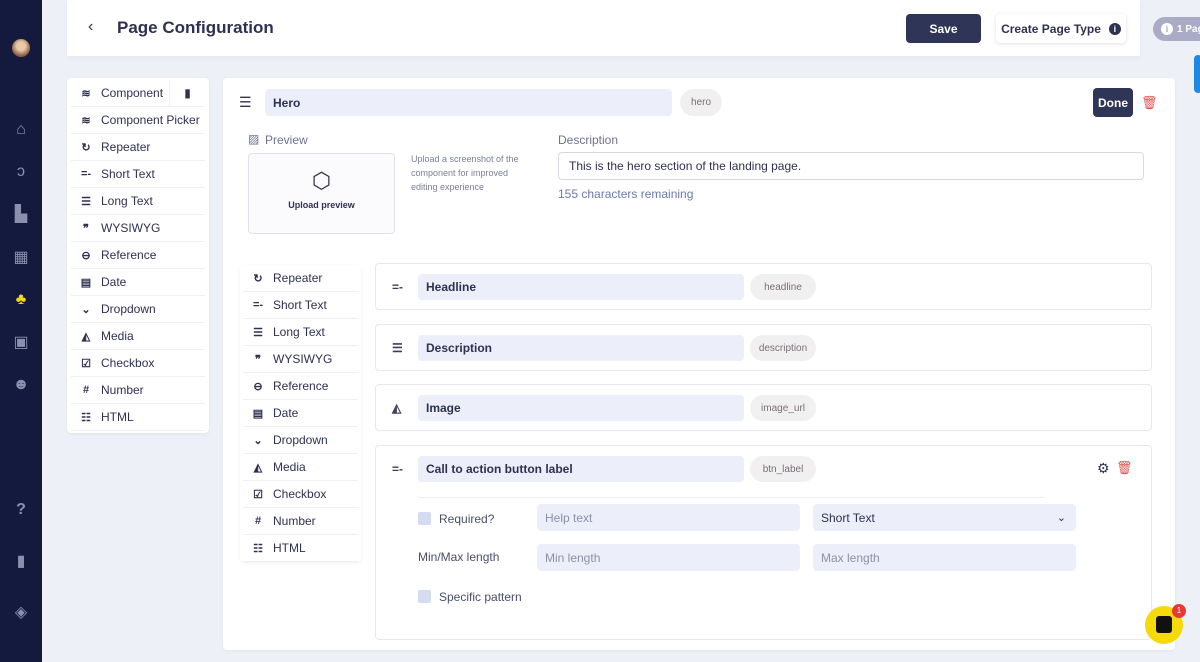  Describe the element at coordinates (480, 597) in the screenshot. I see `specific-pattern-label: Specific pattern` at that location.